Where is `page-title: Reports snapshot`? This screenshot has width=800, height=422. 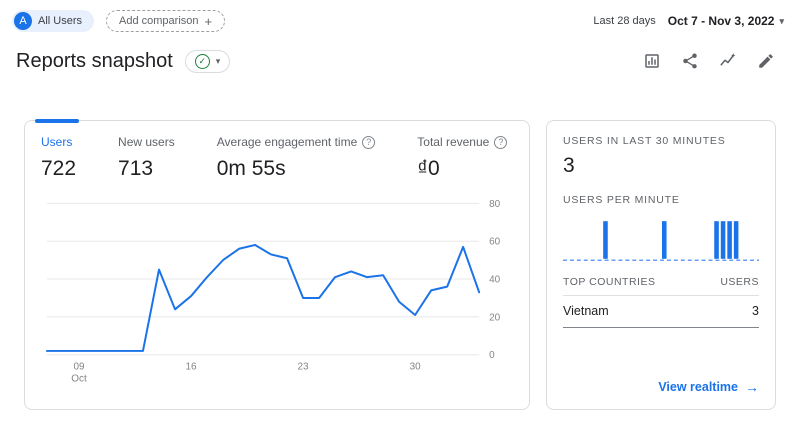
page-title: Reports snapshot is located at coordinates (94, 60).